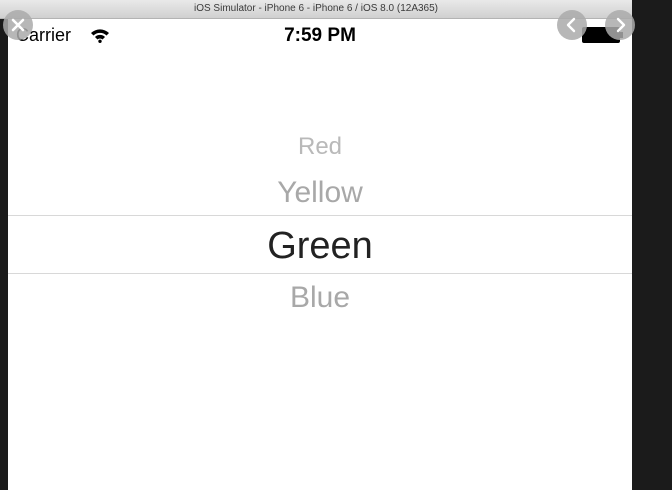 The image size is (672, 490). I want to click on picker-row-red: Red, so click(320, 147).